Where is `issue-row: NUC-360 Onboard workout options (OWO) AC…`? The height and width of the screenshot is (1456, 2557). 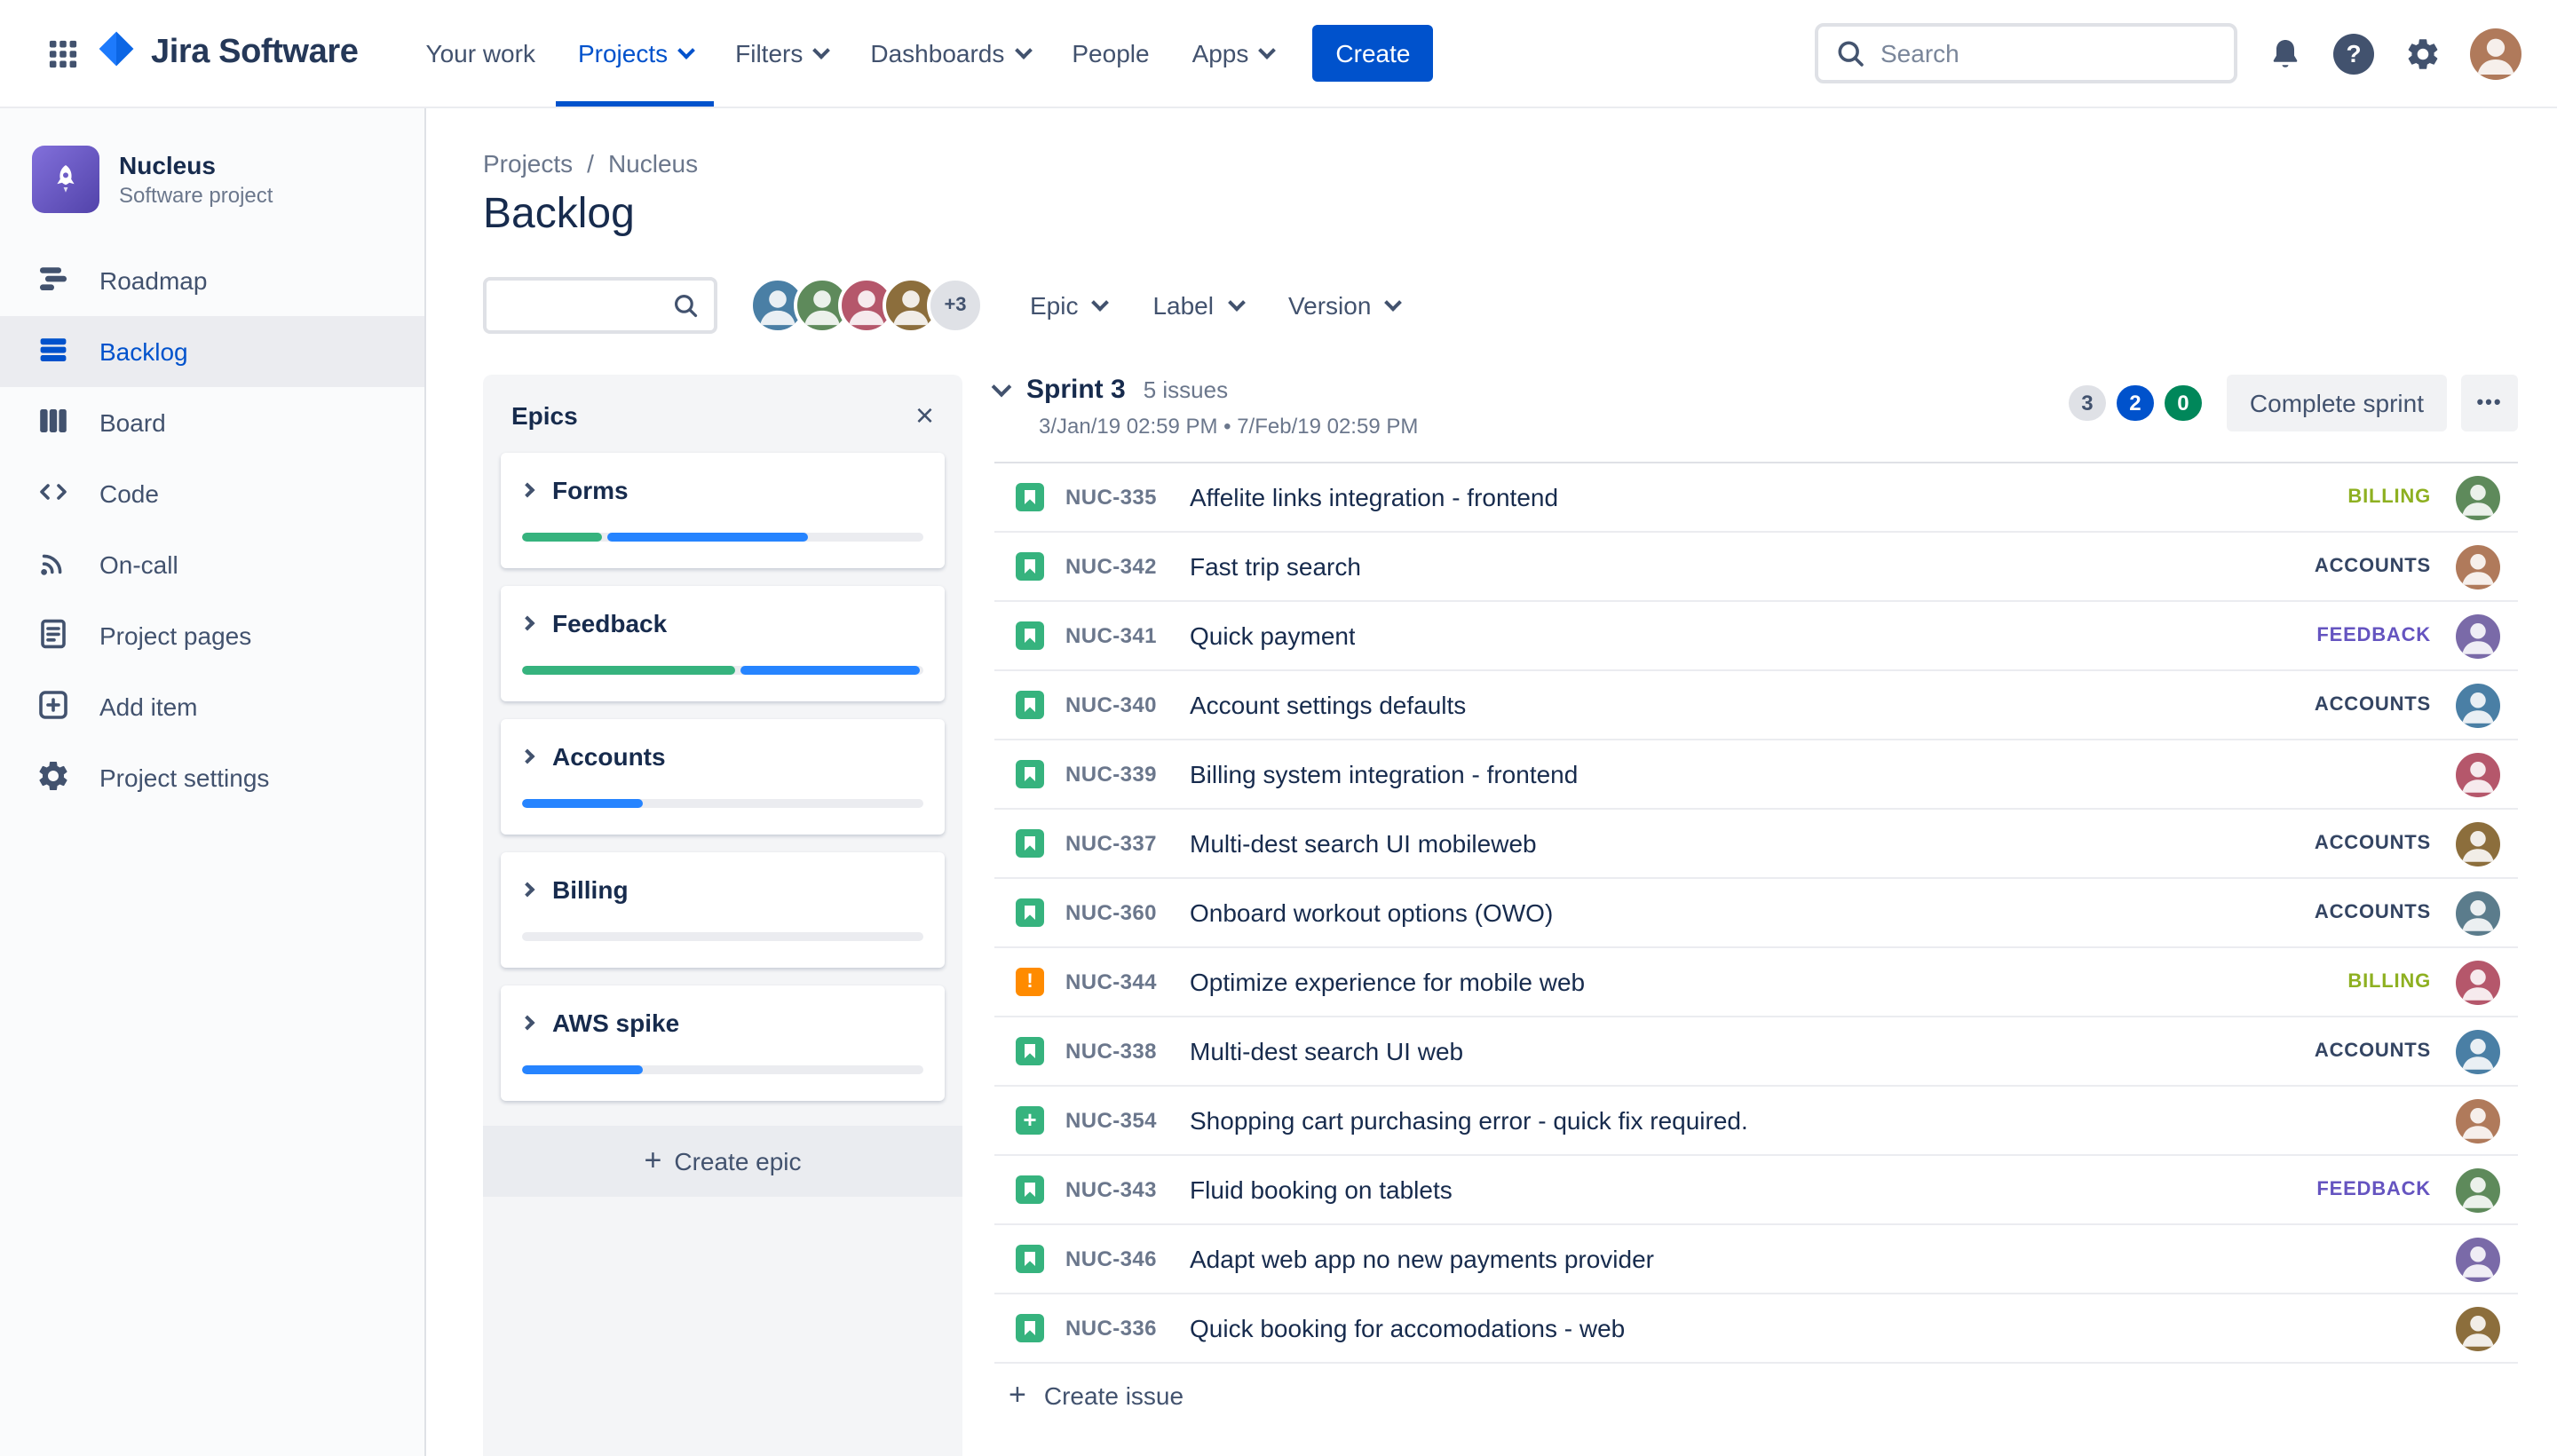 issue-row: NUC-360 Onboard workout options (OWO) AC… is located at coordinates (1756, 913).